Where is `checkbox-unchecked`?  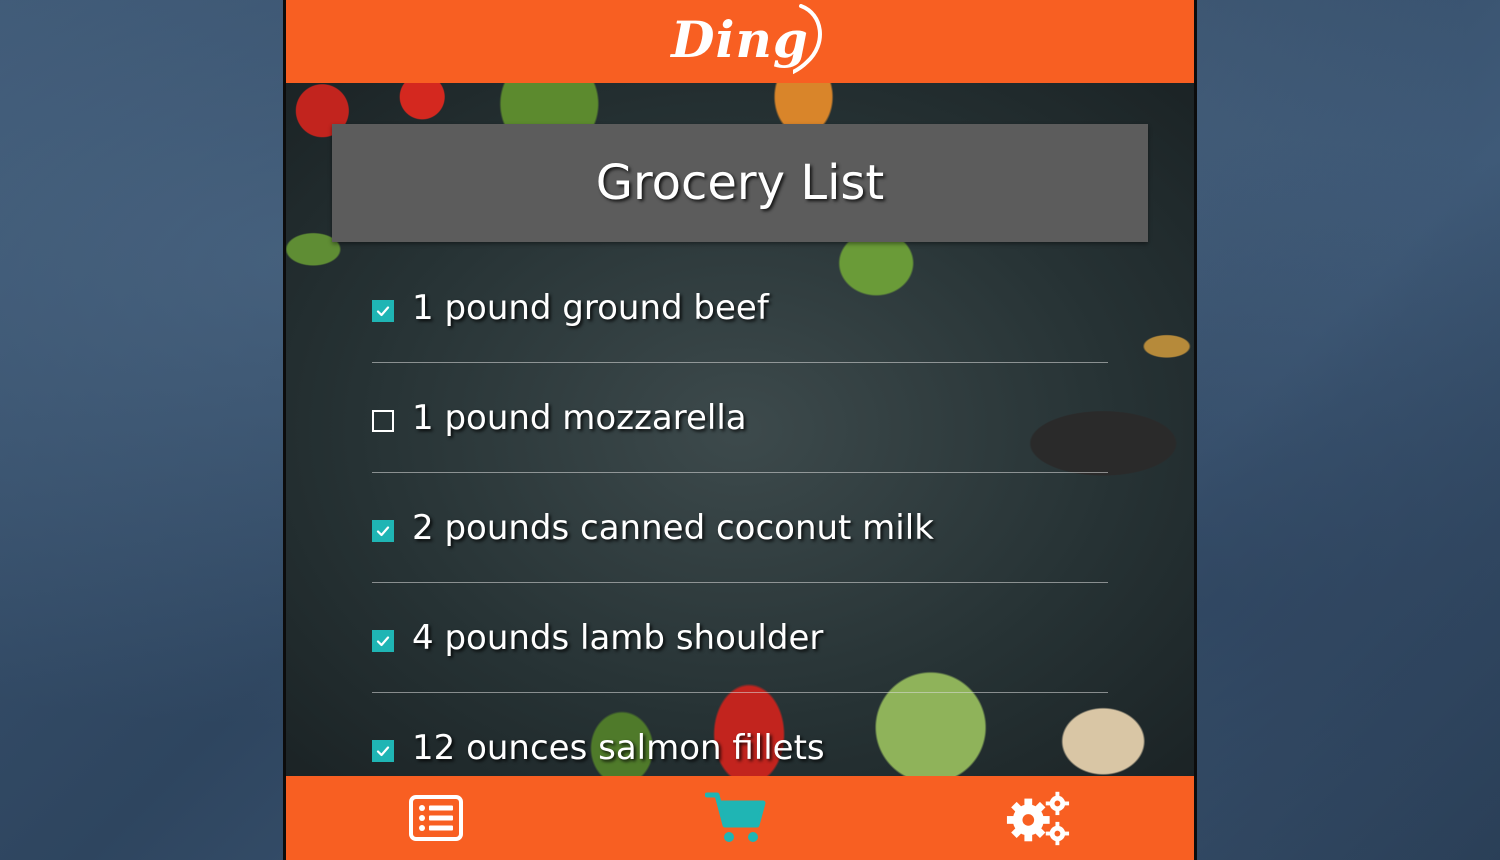
checkbox-unchecked is located at coordinates (383, 420).